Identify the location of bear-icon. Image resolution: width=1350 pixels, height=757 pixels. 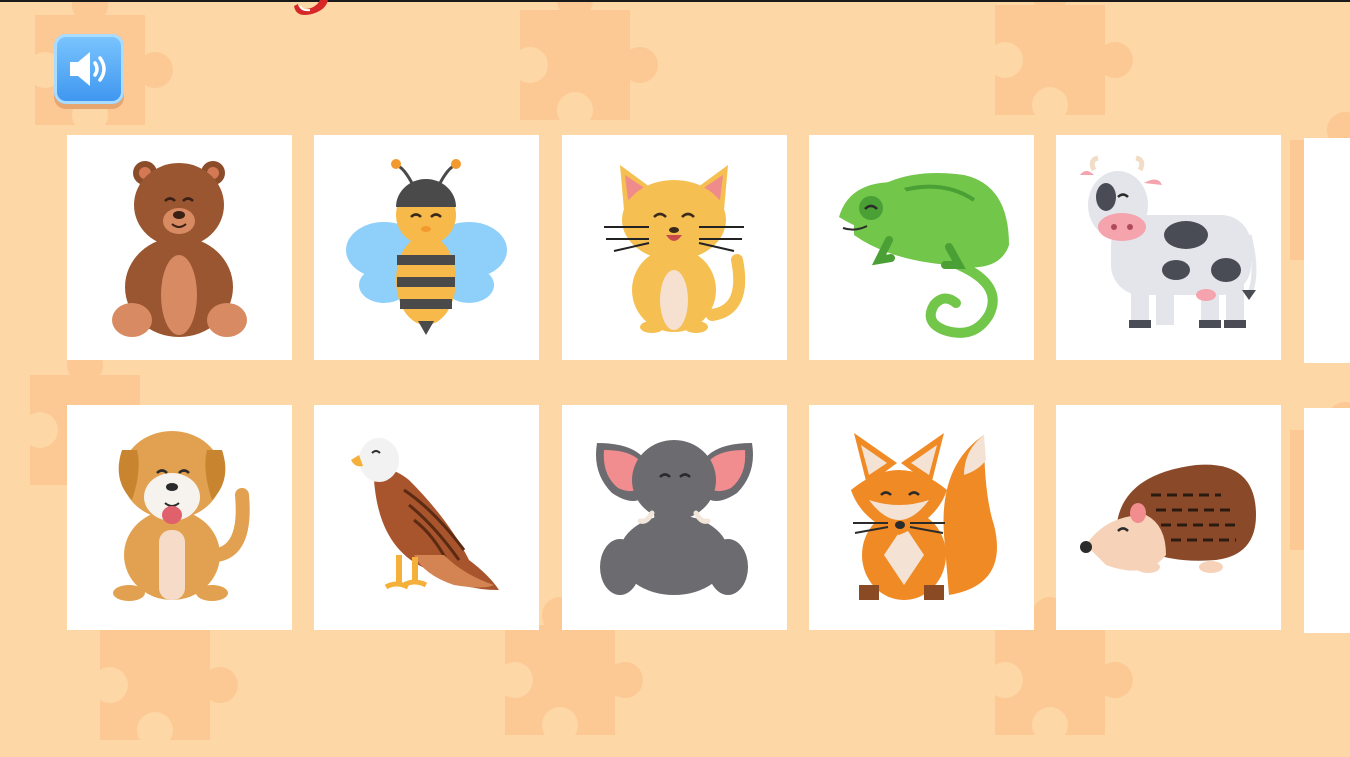
(179, 249).